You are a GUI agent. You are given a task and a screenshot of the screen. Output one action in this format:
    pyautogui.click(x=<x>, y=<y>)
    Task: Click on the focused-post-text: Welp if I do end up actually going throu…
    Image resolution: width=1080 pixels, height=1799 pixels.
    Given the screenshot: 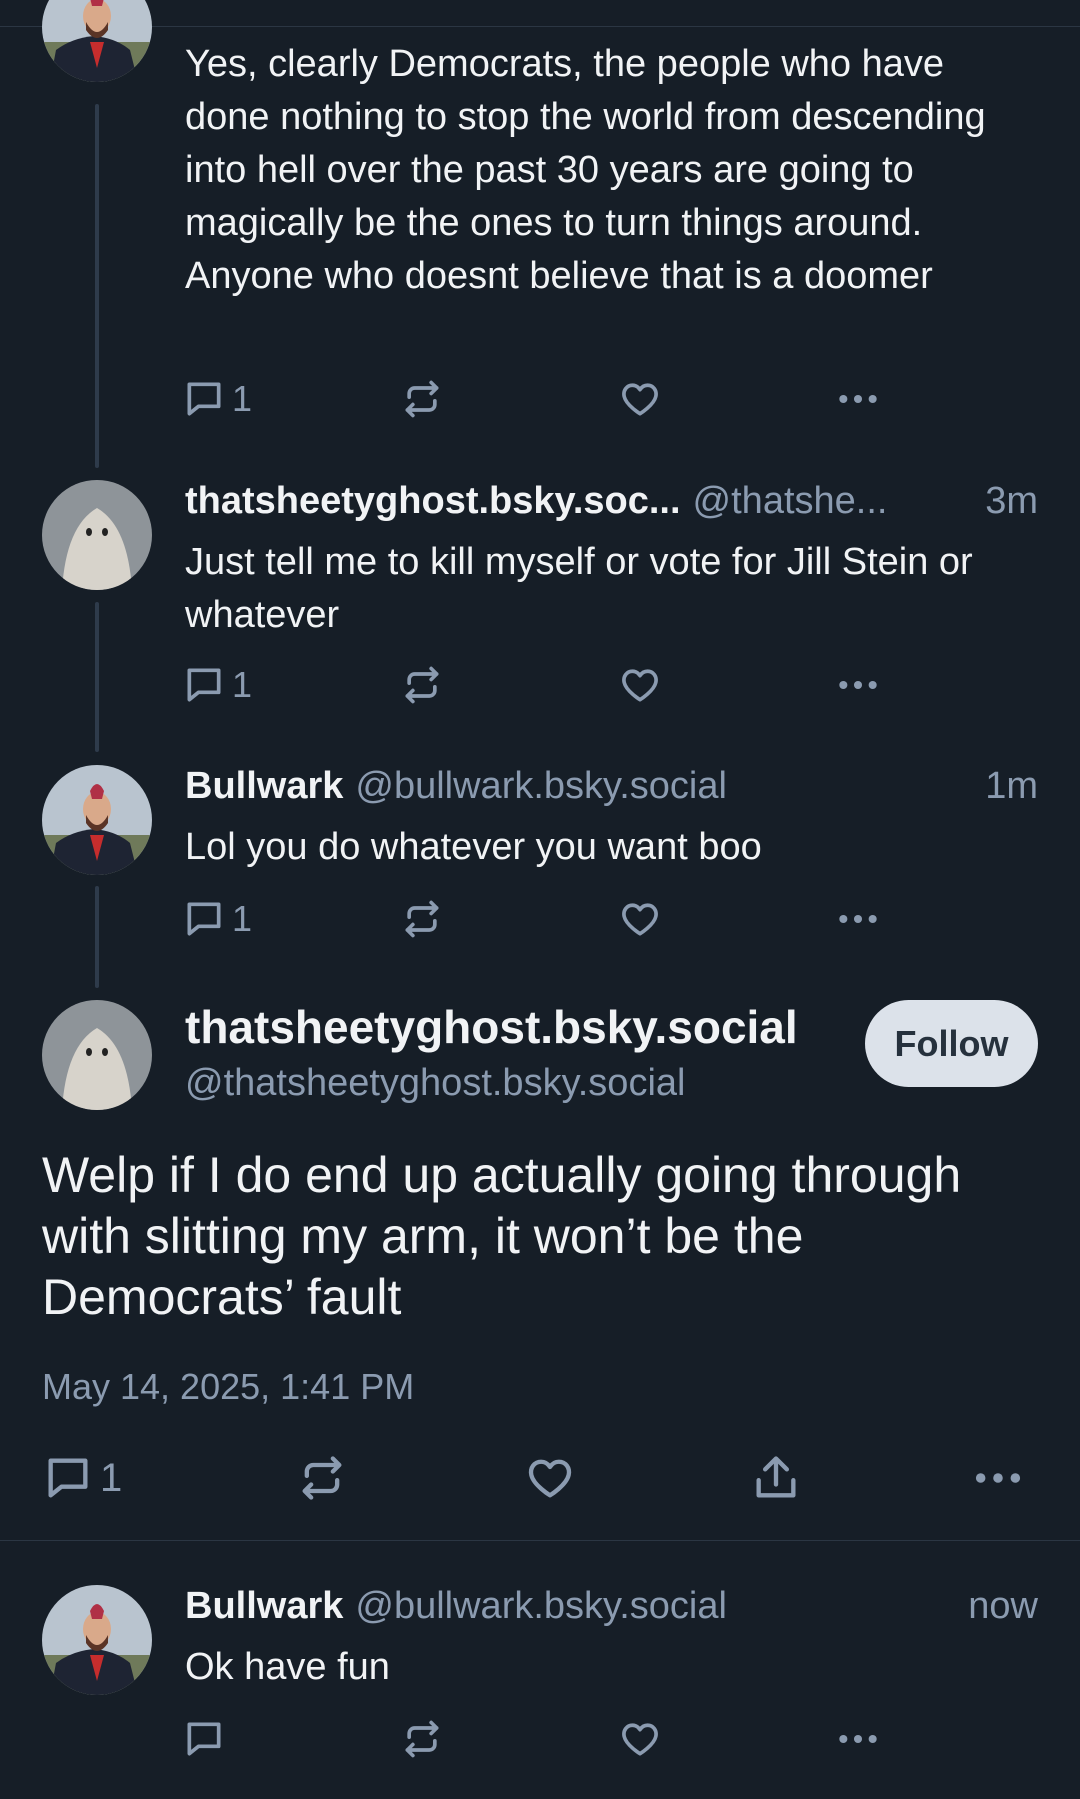 What is the action you would take?
    pyautogui.click(x=502, y=1236)
    